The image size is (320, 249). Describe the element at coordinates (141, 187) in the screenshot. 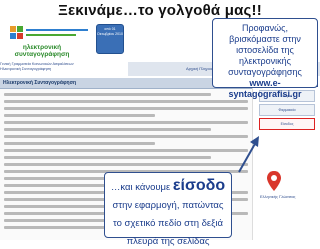

I see `callout-login-prefix: …και κάνουμε` at that location.